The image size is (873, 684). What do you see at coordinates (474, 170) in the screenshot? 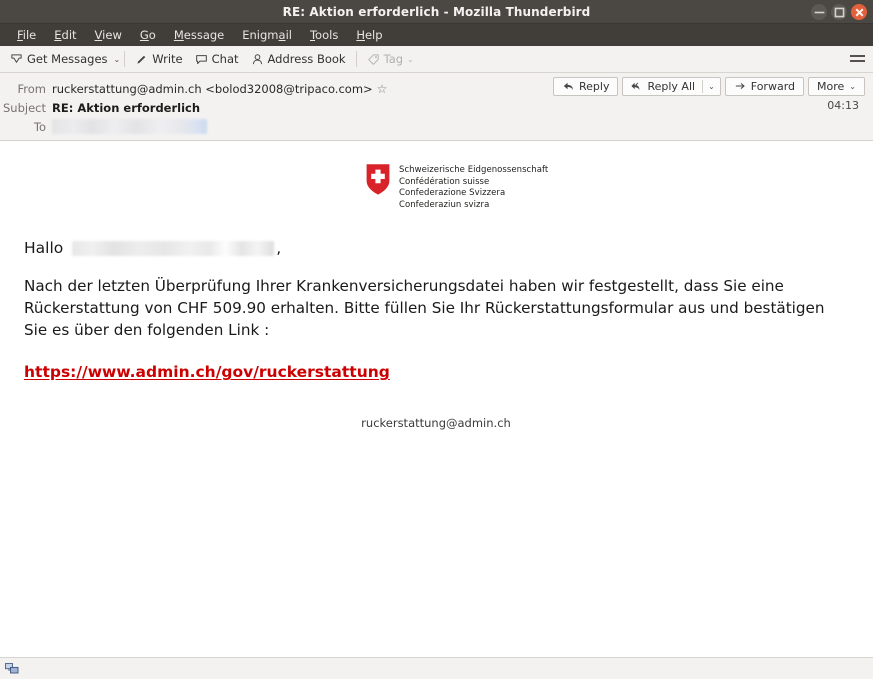
I see `logo-line-de: Schweizerische Eidgenossenschaft` at bounding box center [474, 170].